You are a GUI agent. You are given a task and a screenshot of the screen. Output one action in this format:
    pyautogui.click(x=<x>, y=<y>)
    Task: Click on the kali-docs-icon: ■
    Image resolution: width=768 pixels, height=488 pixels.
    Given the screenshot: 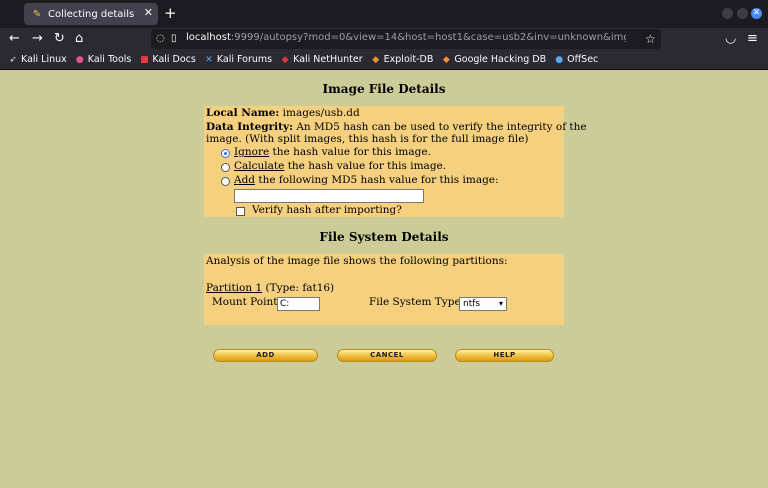 What is the action you would take?
    pyautogui.click(x=144, y=59)
    